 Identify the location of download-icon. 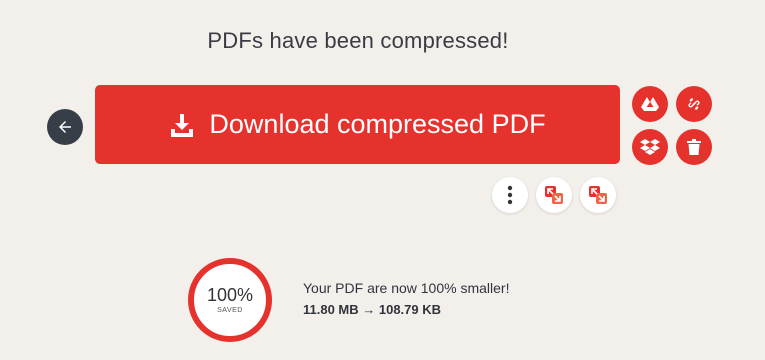
(182, 125).